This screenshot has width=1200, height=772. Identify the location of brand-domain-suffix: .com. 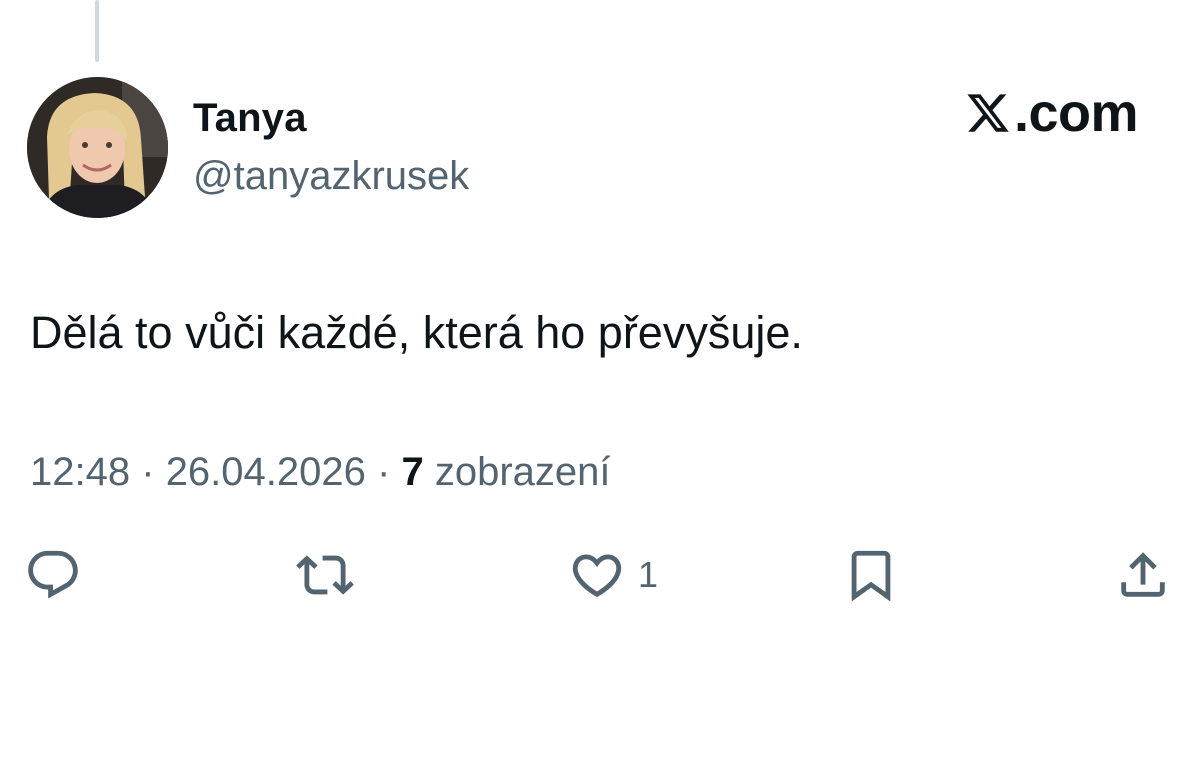
(1076, 113).